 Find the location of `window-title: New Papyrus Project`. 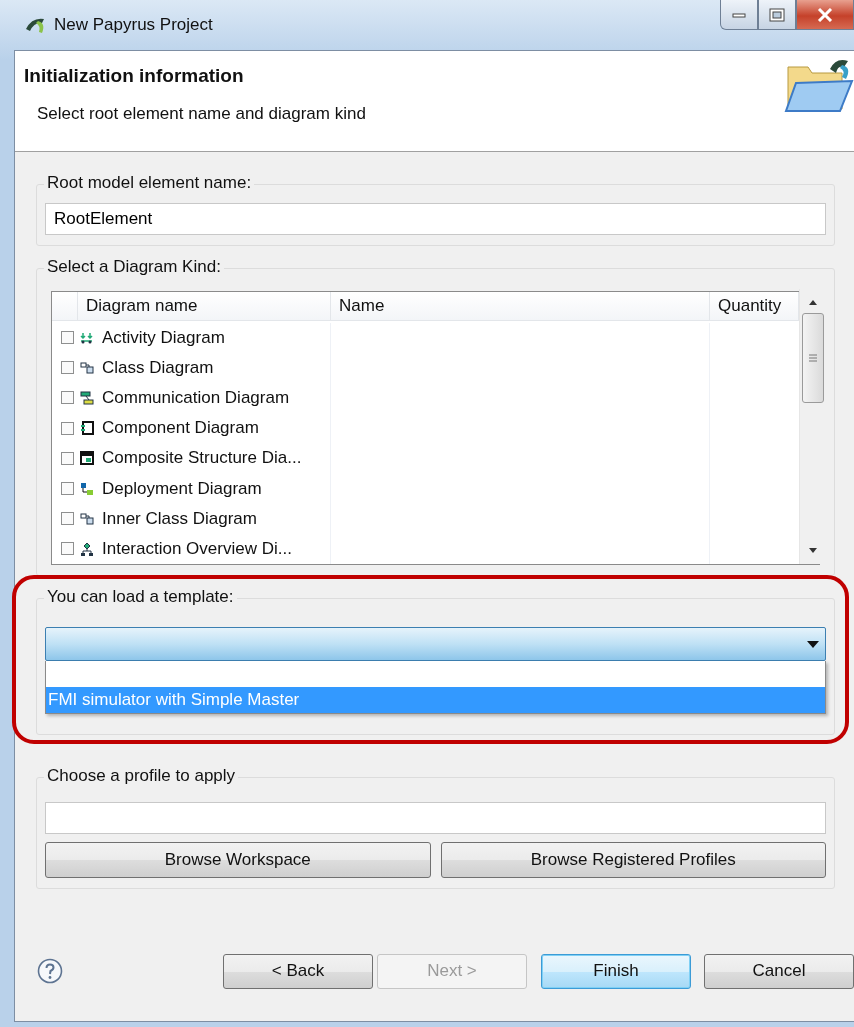

window-title: New Papyrus Project is located at coordinates (133, 25).